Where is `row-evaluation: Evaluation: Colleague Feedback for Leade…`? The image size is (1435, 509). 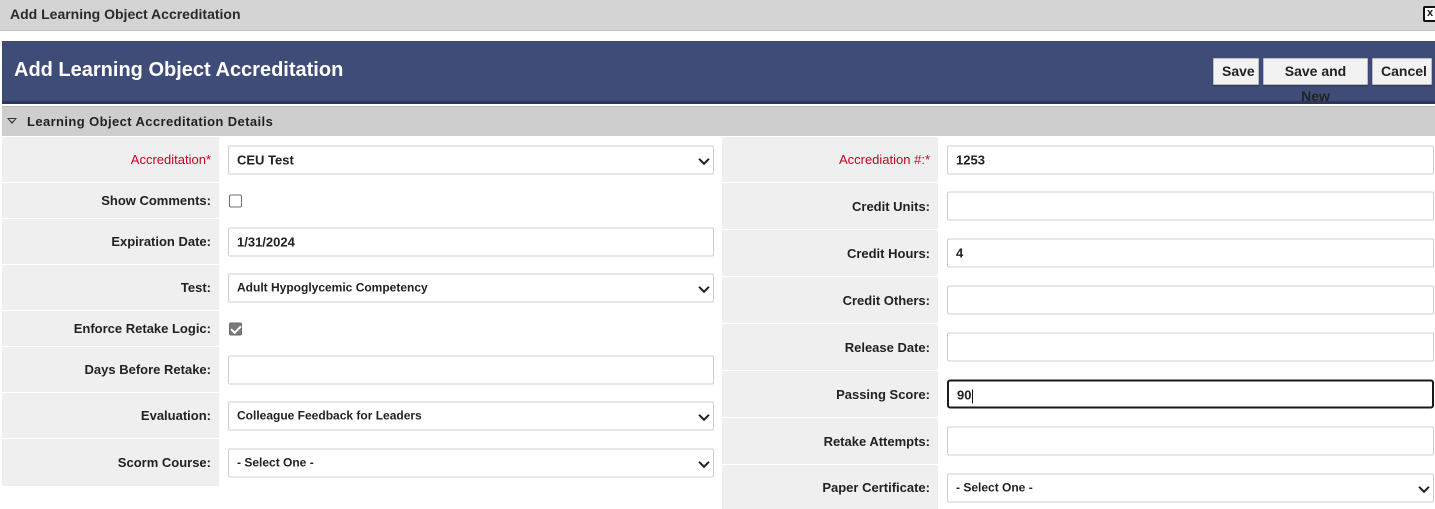 row-evaluation: Evaluation: Colleague Feedback for Leade… is located at coordinates (361, 416).